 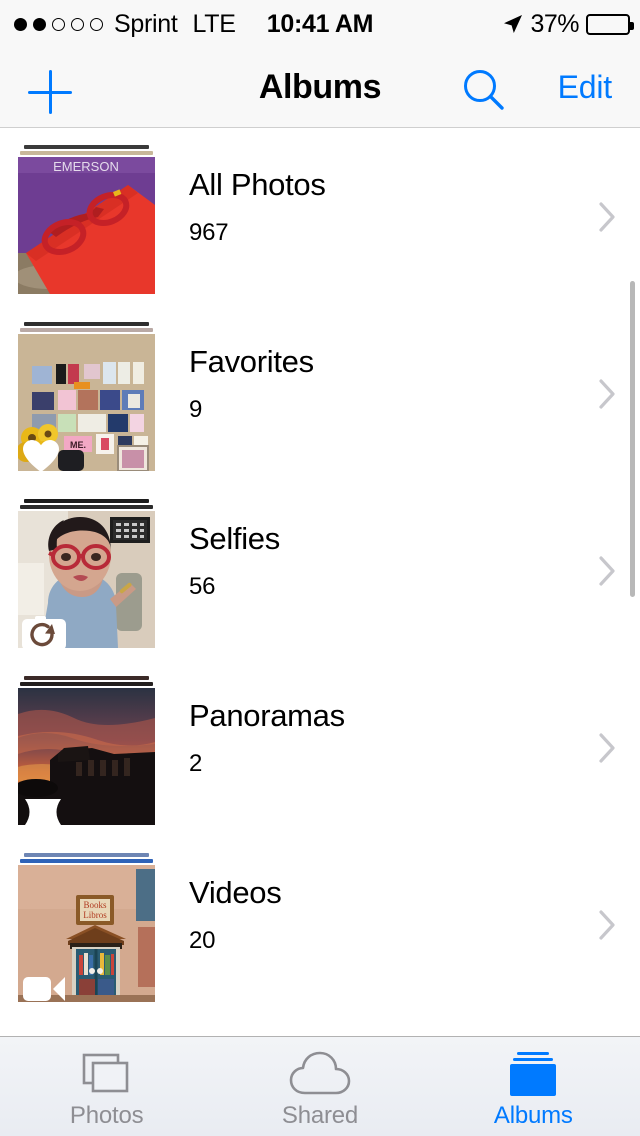 I want to click on album-text-all-photos: All Photos 967, so click(x=414, y=207).